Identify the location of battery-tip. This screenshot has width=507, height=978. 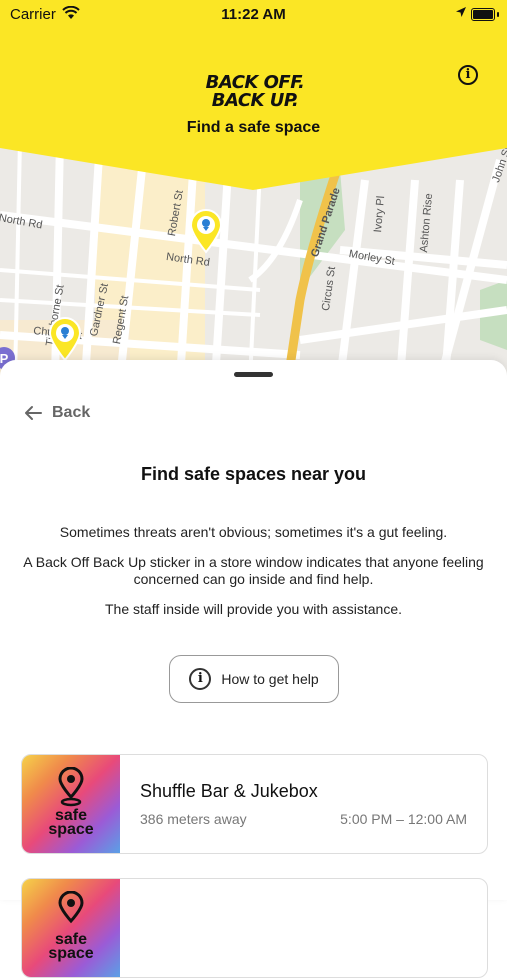
(498, 14).